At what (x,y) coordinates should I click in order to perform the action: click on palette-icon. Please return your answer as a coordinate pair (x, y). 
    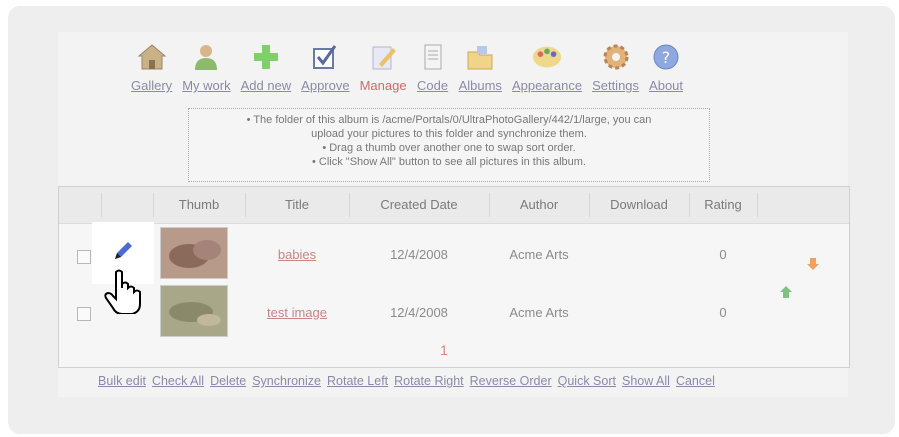
    Looking at the image, I should click on (547, 54).